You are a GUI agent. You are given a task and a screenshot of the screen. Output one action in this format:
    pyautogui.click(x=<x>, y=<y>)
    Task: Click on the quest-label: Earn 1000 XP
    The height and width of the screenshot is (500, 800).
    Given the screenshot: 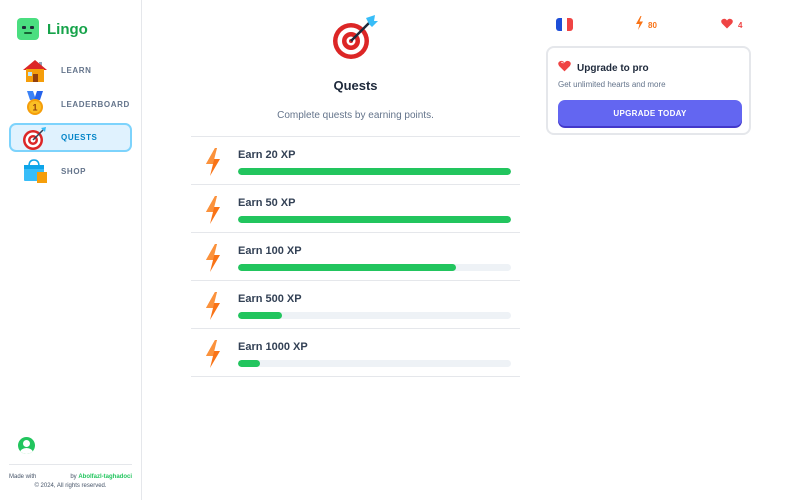 What is the action you would take?
    pyautogui.click(x=273, y=347)
    